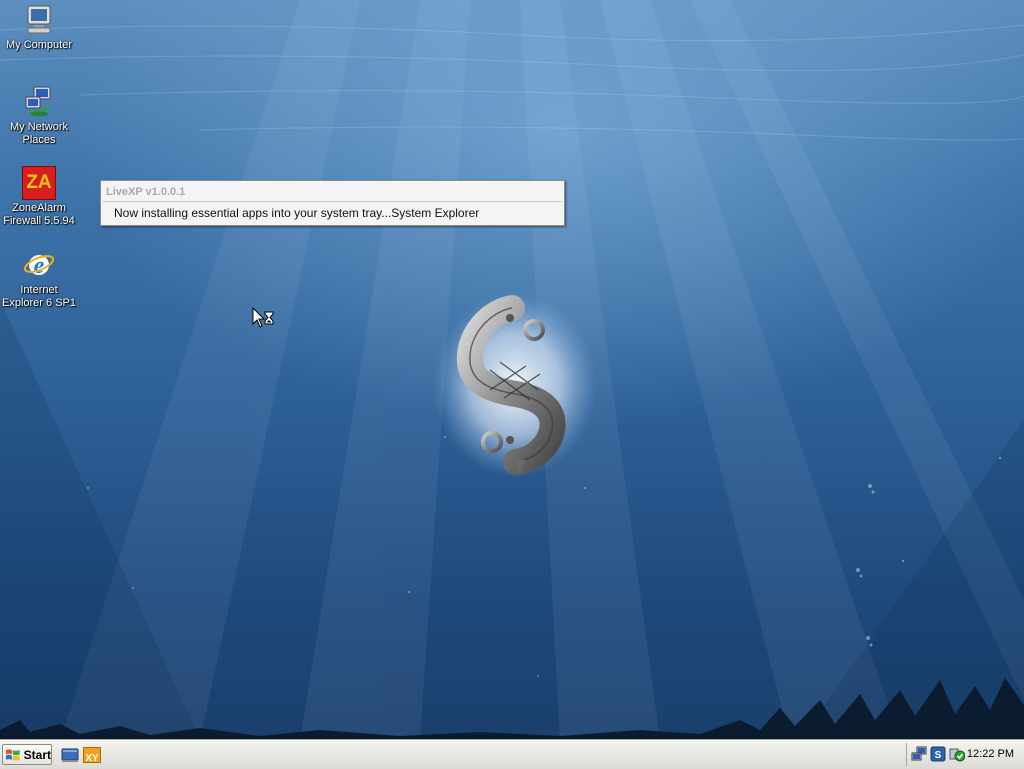  Describe the element at coordinates (39, 214) in the screenshot. I see `desktop-icon-label: ZoneAlarm Firewall 5.5.94` at that location.